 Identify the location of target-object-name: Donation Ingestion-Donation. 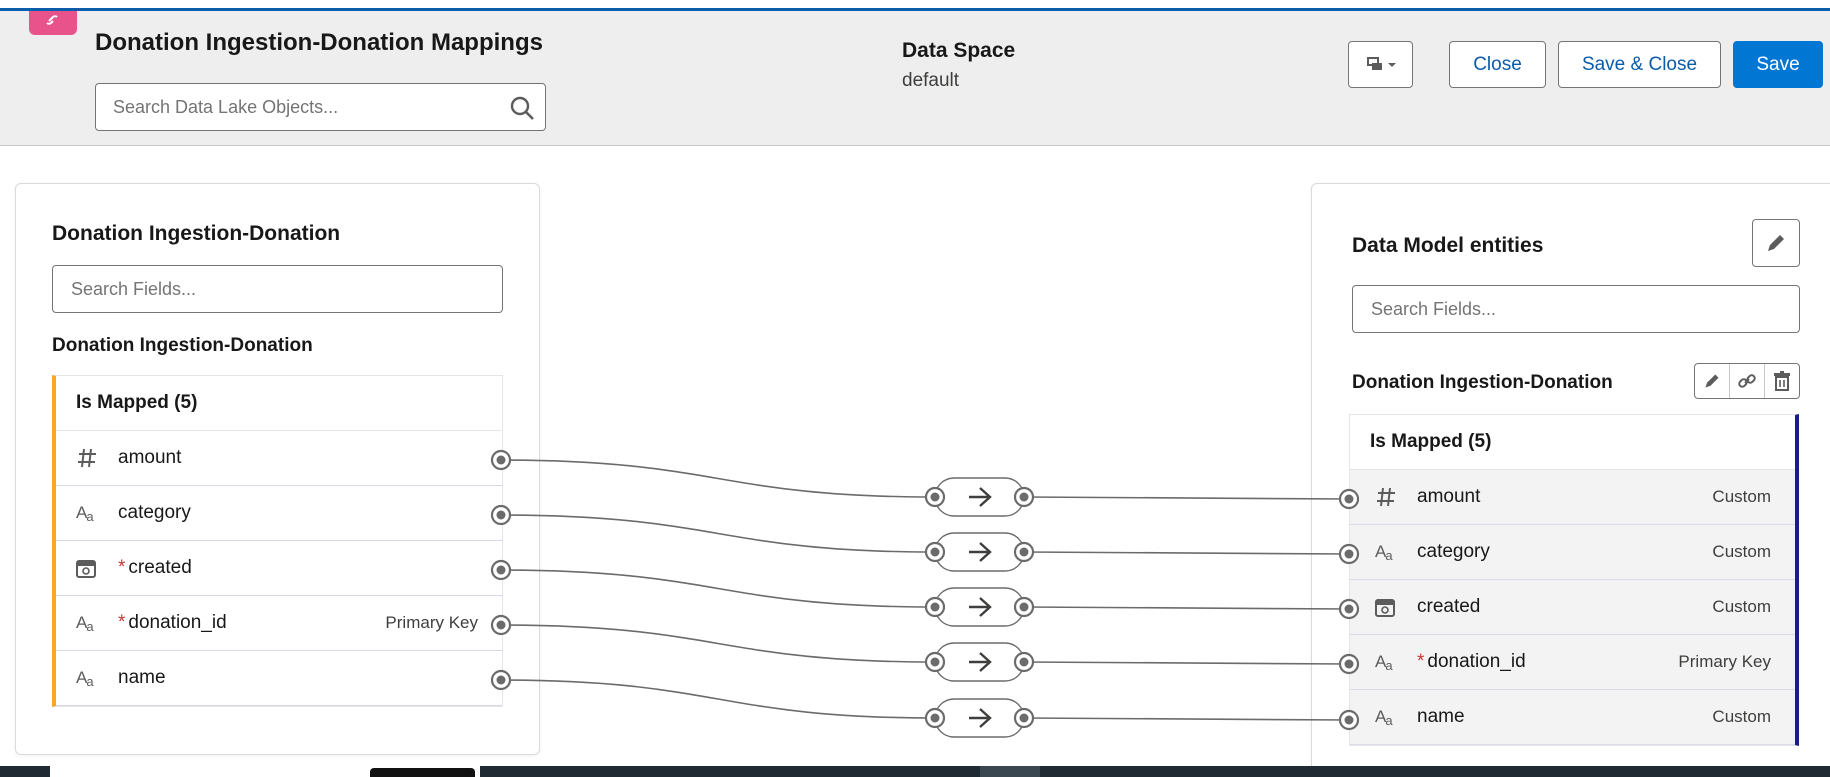
(1482, 382).